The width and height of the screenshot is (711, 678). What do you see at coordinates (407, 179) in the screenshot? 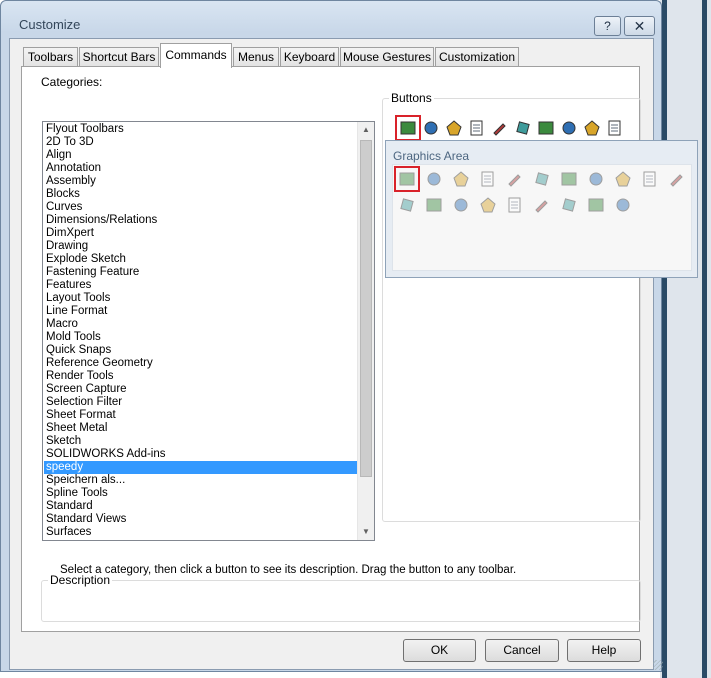
I see `open-folder-icon` at bounding box center [407, 179].